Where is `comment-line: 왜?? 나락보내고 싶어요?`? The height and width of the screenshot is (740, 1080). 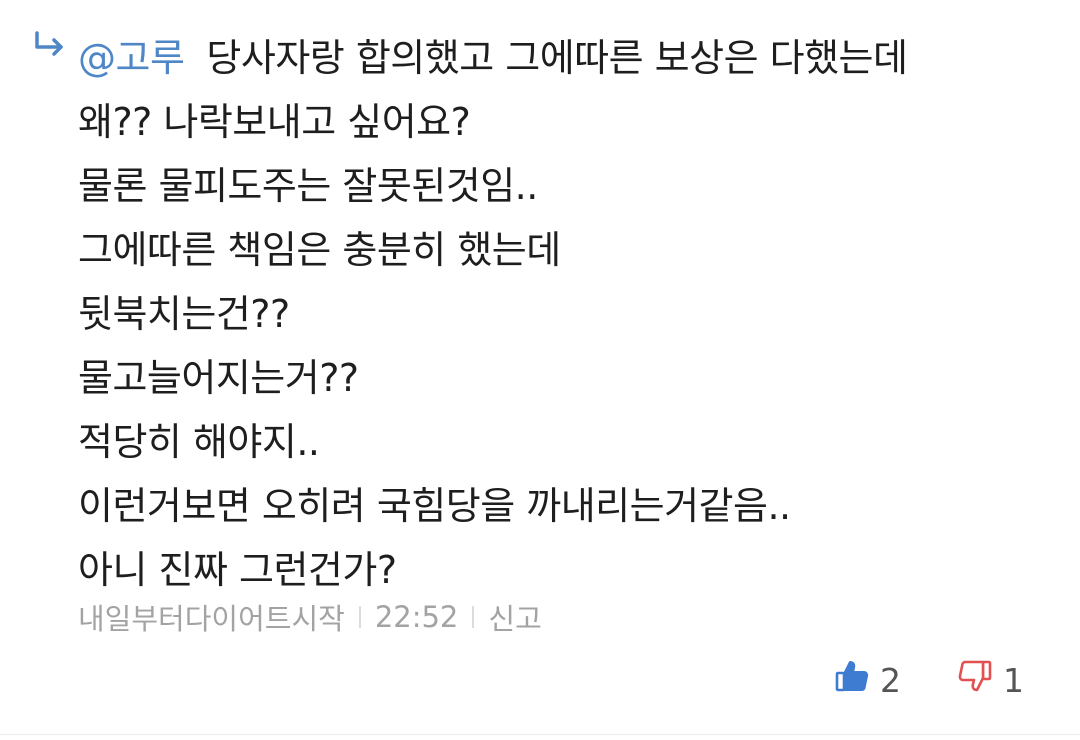 comment-line: 왜?? 나락보내고 싶어요? is located at coordinates (274, 122).